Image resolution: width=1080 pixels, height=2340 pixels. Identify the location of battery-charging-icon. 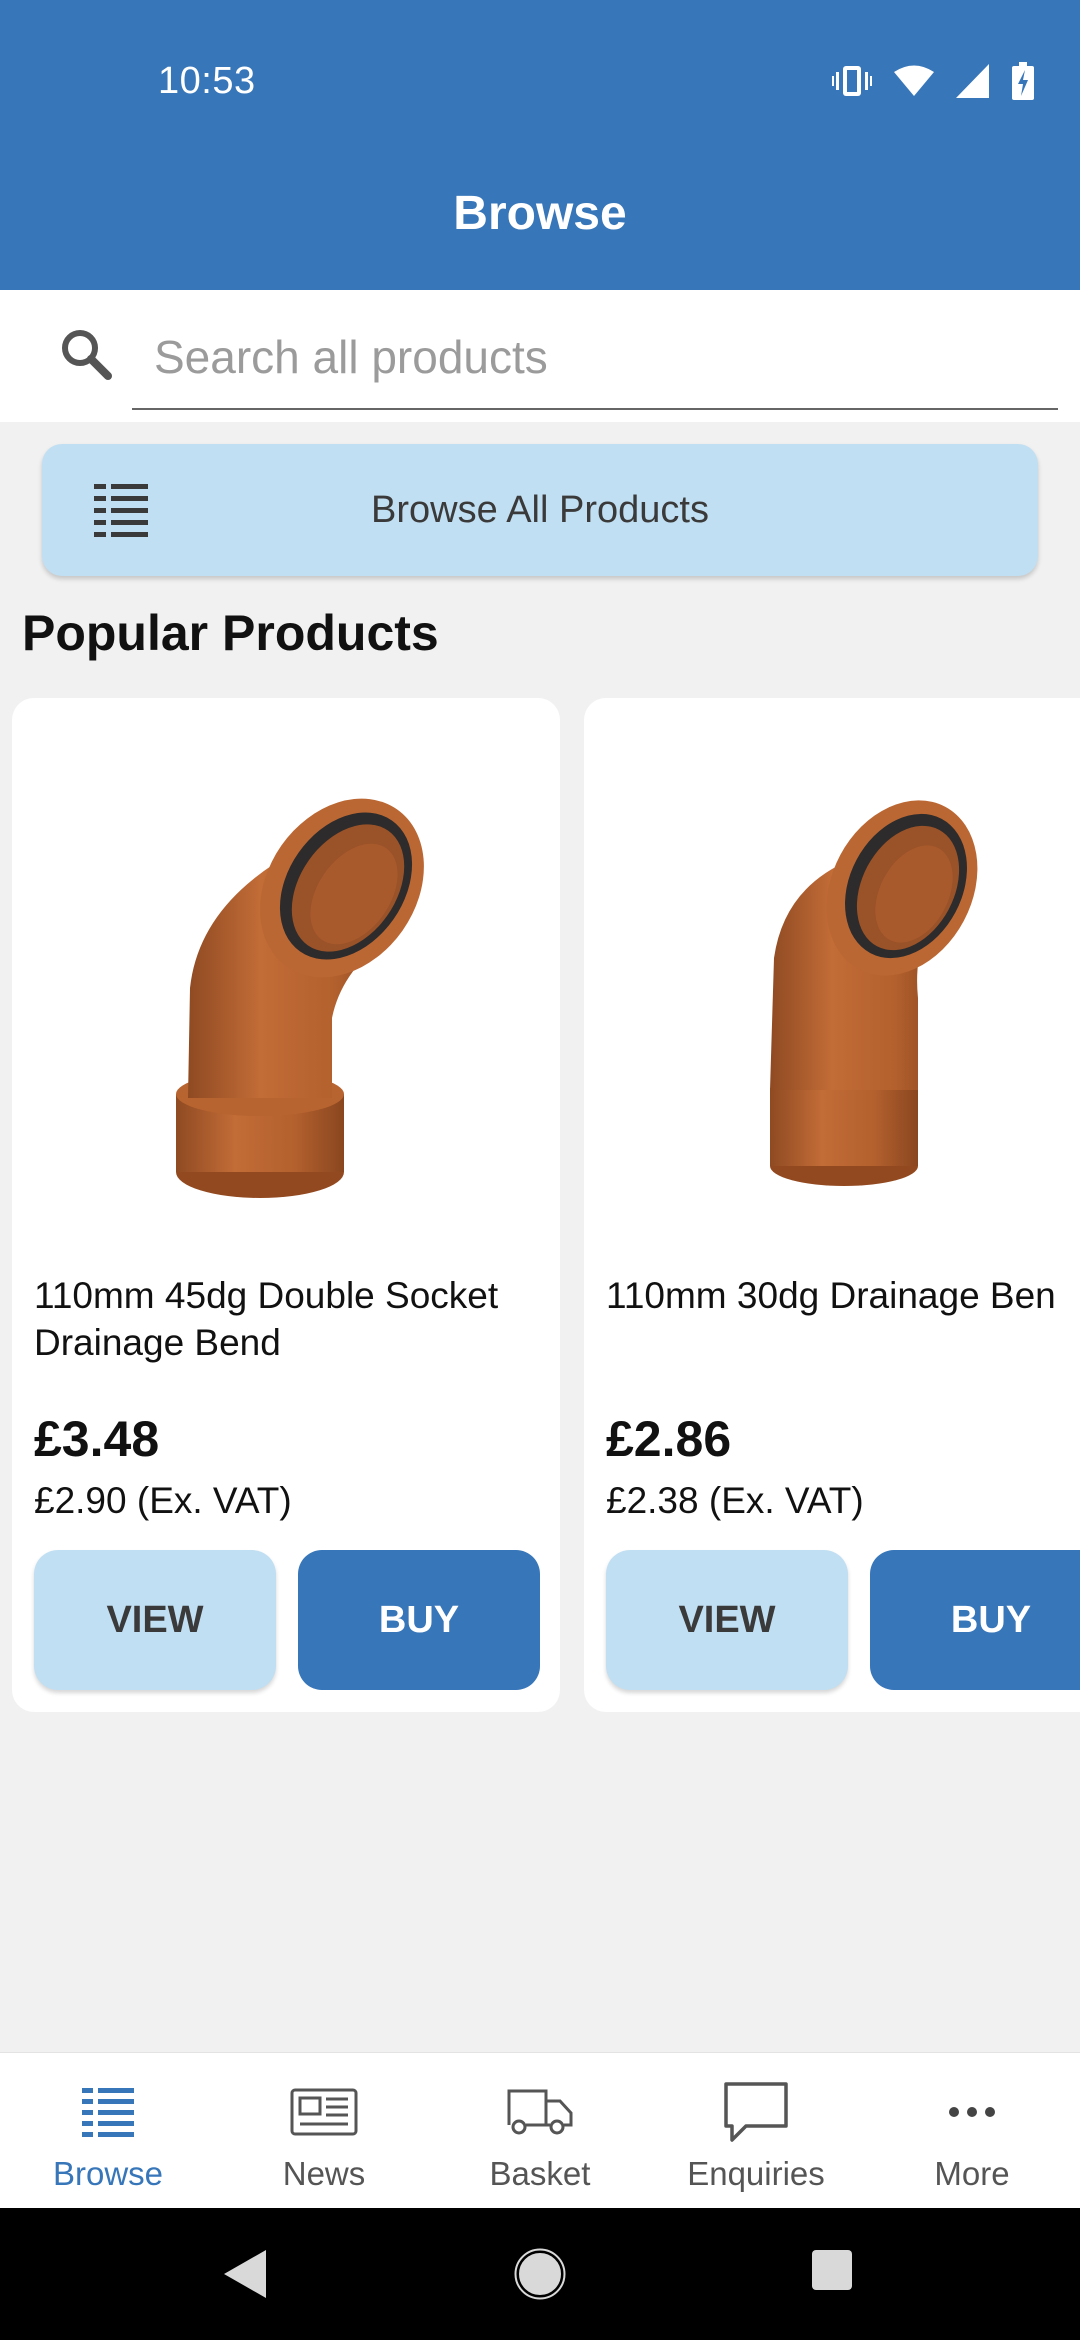
(1023, 81).